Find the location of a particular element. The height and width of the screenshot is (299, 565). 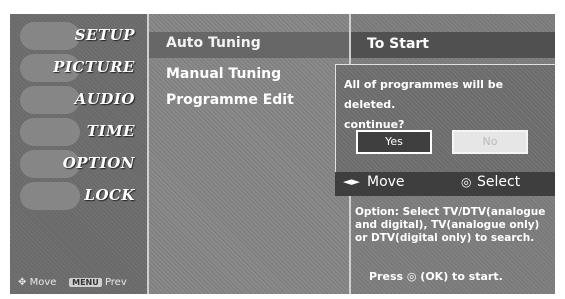

dialog-nav-hint: ◄► Move ◎ Select is located at coordinates (445, 184).